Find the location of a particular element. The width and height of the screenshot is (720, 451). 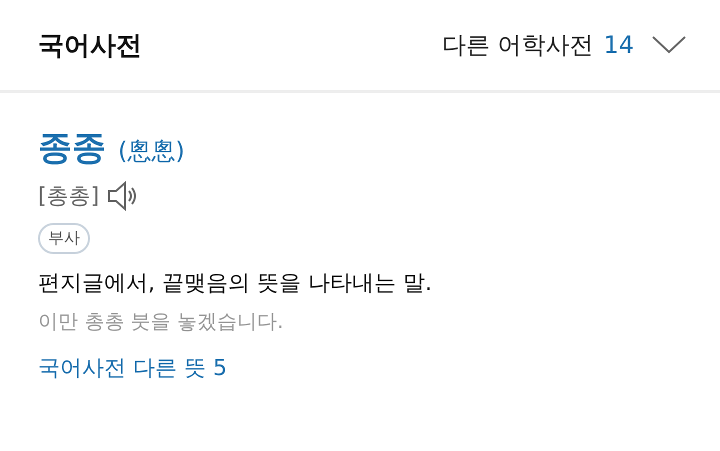

chevron-down-icon is located at coordinates (669, 45).